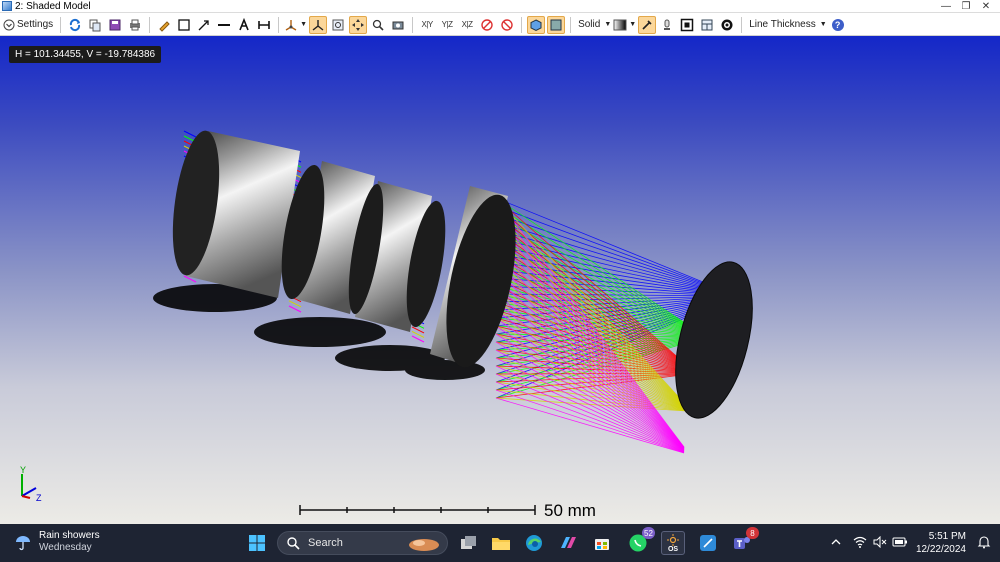 The width and height of the screenshot is (1000, 562). What do you see at coordinates (620, 24) in the screenshot?
I see `gradient-icon` at bounding box center [620, 24].